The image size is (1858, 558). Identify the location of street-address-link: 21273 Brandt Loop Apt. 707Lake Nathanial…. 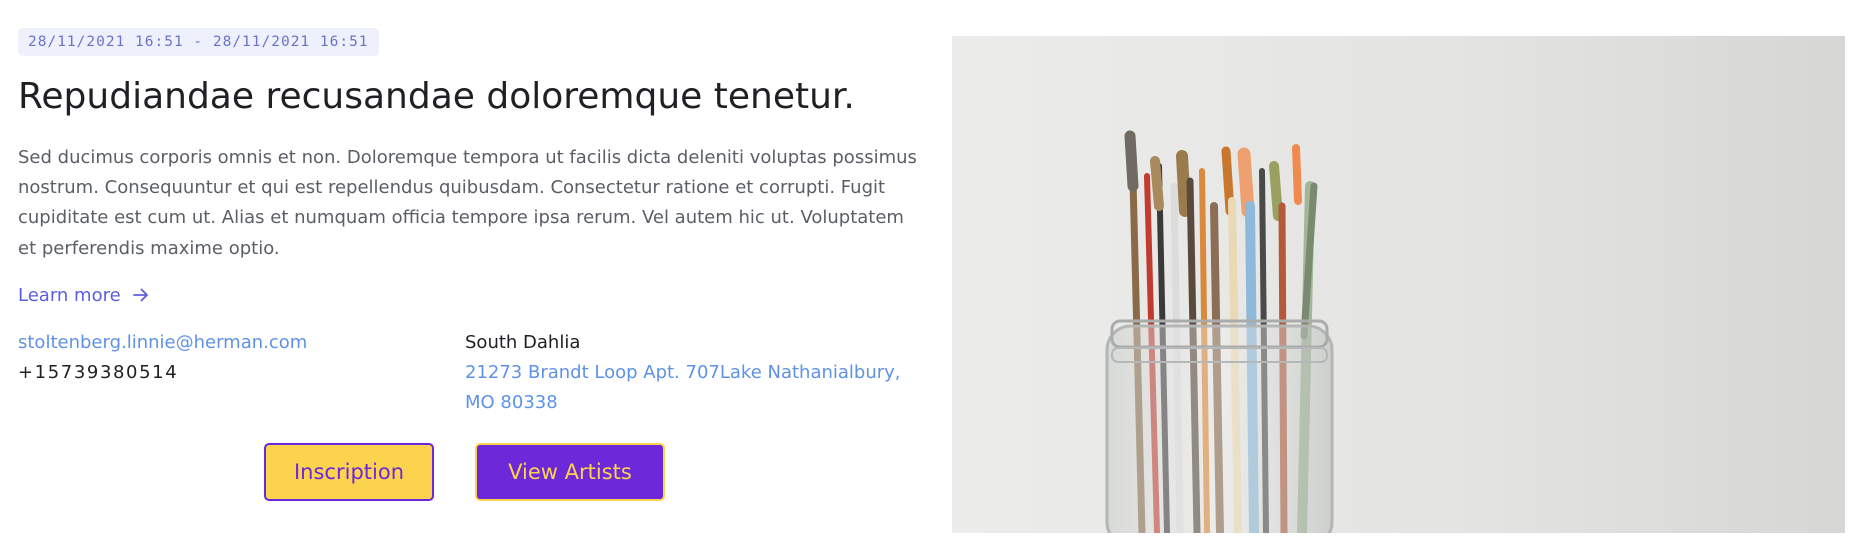
(700, 388).